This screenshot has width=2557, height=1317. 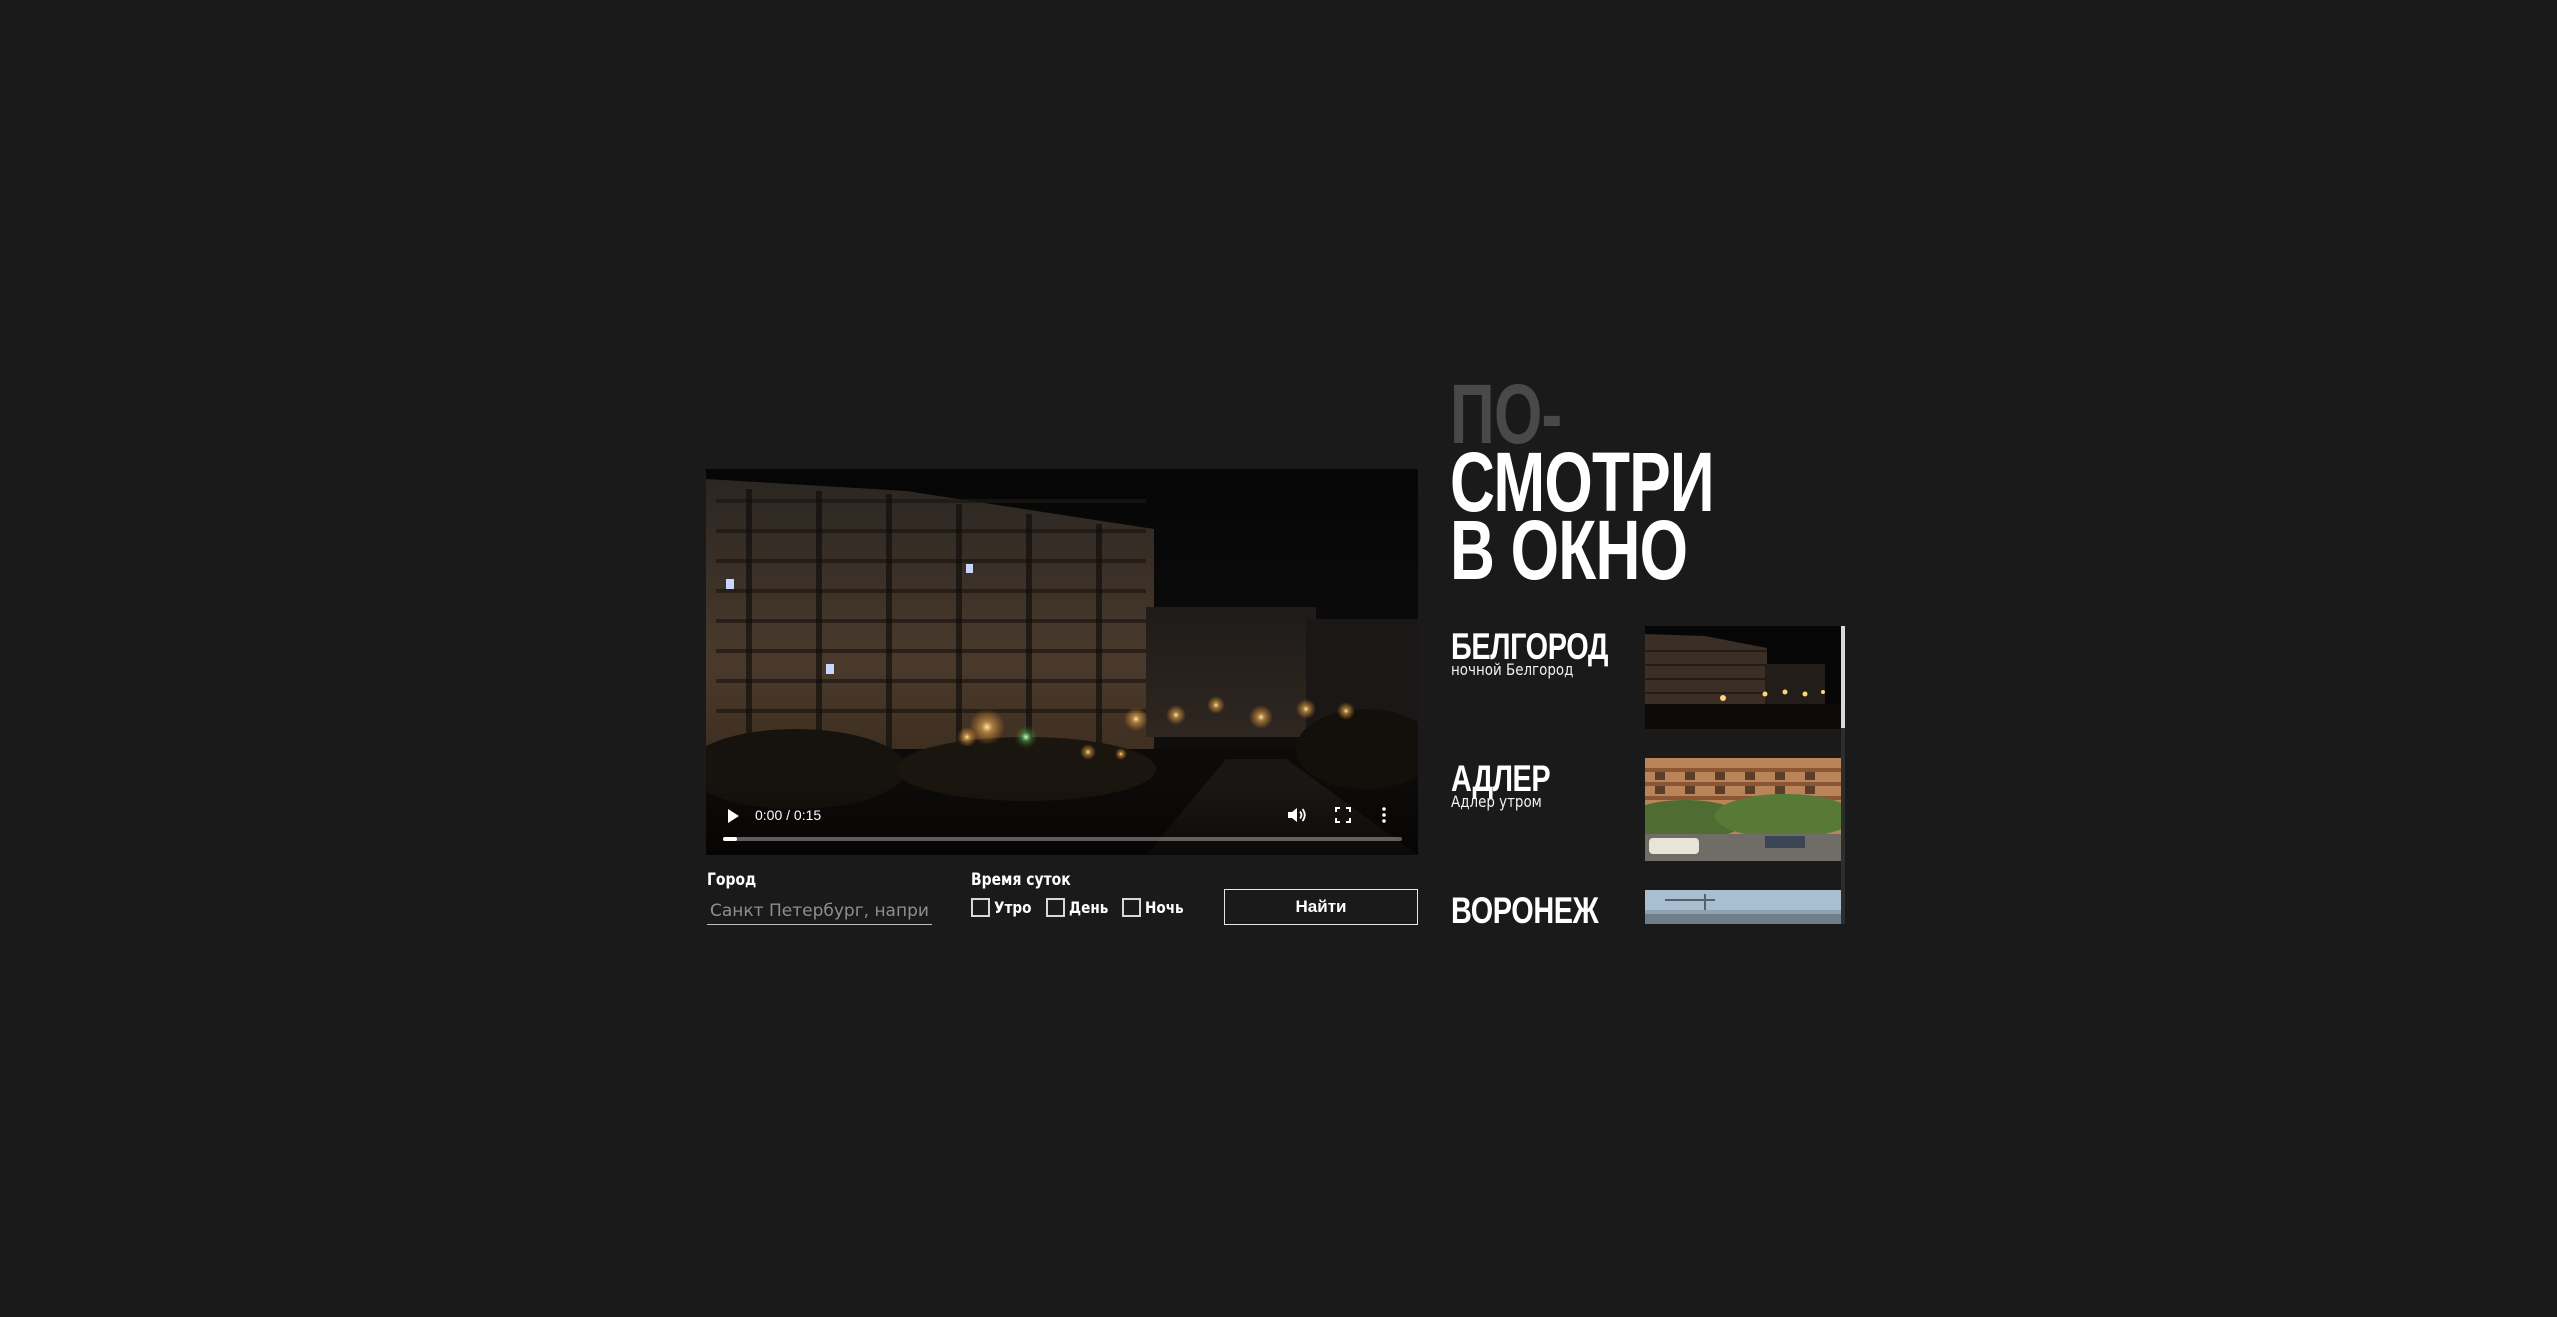 What do you see at coordinates (1496, 801) in the screenshot?
I see `city-description: Адлер утром` at bounding box center [1496, 801].